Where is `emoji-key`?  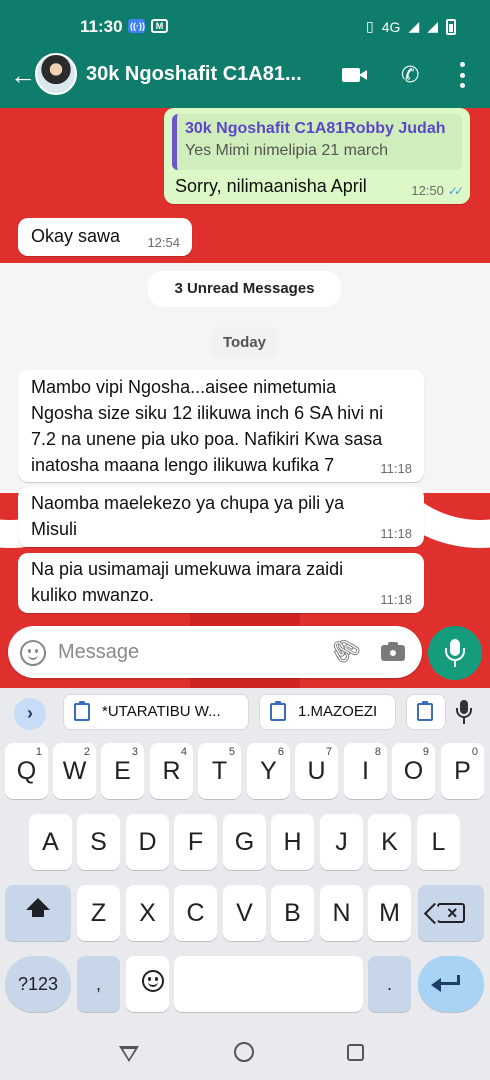 emoji-key is located at coordinates (147, 984).